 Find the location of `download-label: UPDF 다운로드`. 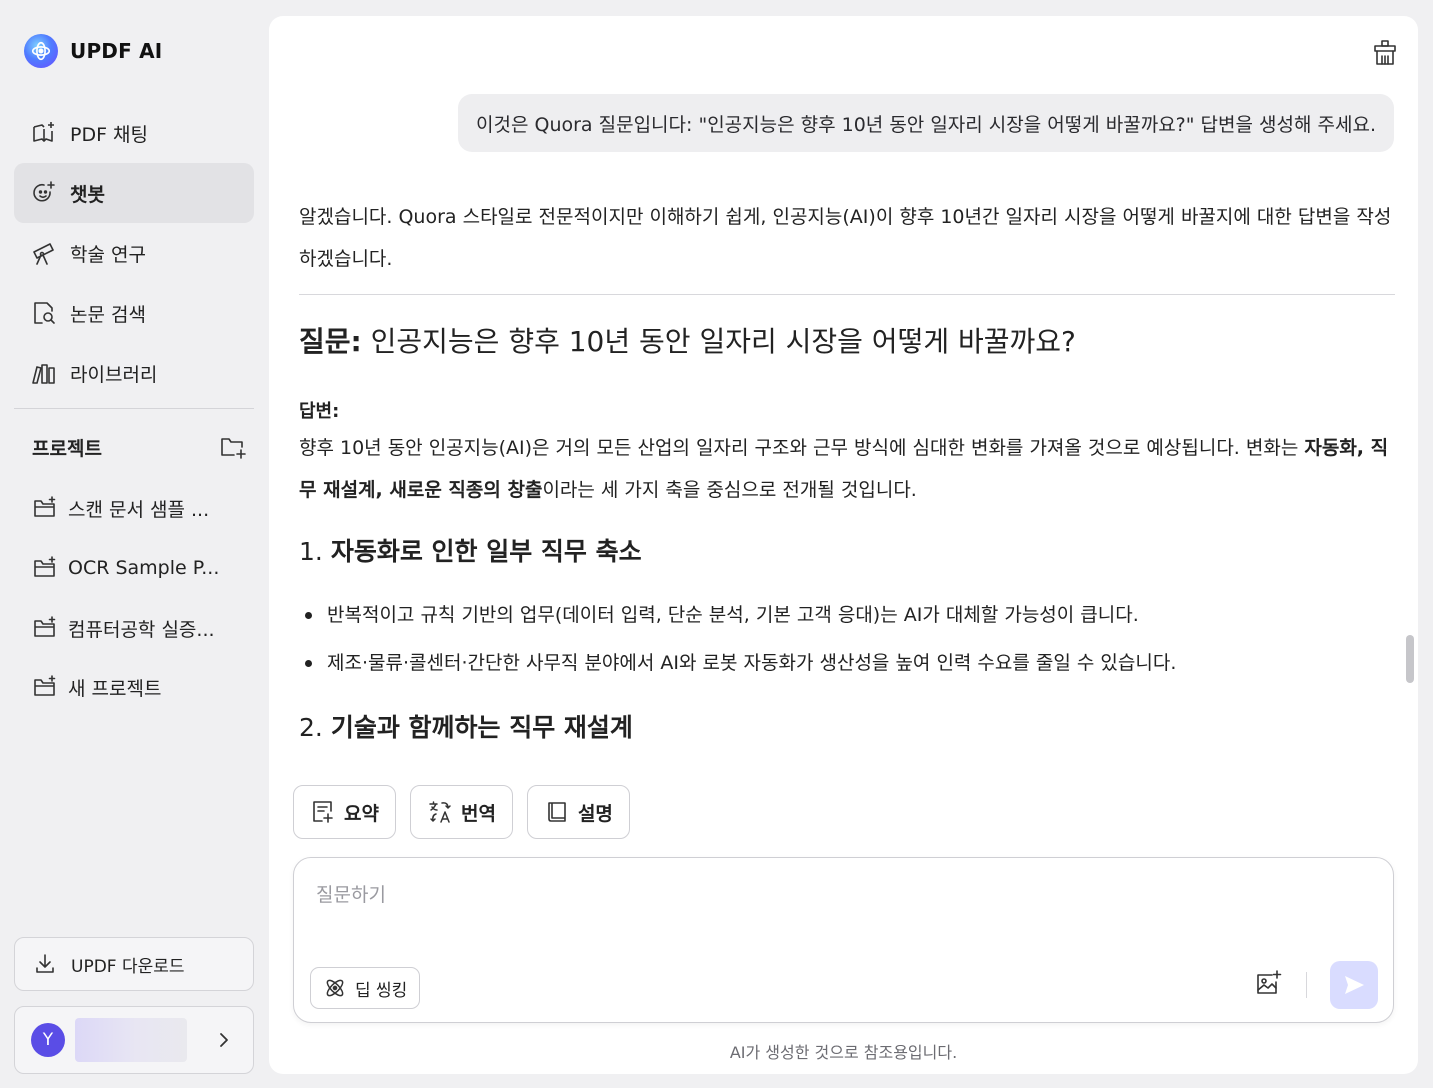

download-label: UPDF 다운로드 is located at coordinates (128, 966).